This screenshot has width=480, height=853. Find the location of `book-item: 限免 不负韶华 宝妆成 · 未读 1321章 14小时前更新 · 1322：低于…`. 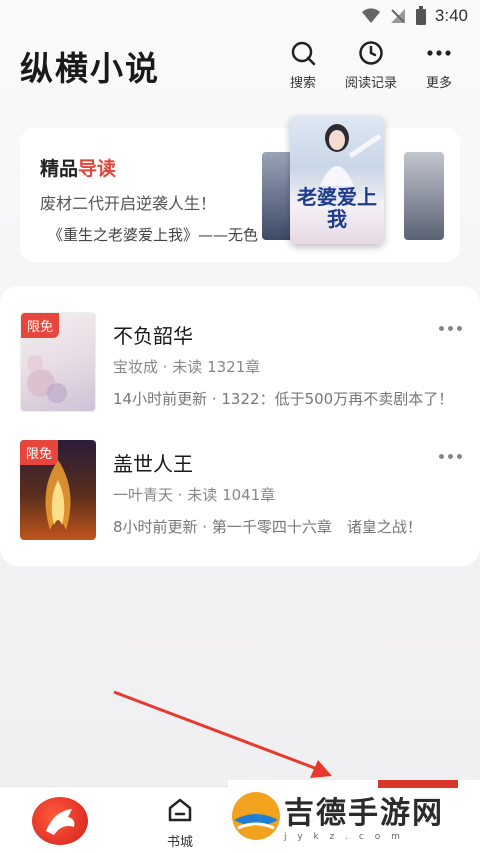

book-item: 限免 不负韶华 宝妆成 · 未读 1321章 14小时前更新 · 1322：低于… is located at coordinates (240, 367).